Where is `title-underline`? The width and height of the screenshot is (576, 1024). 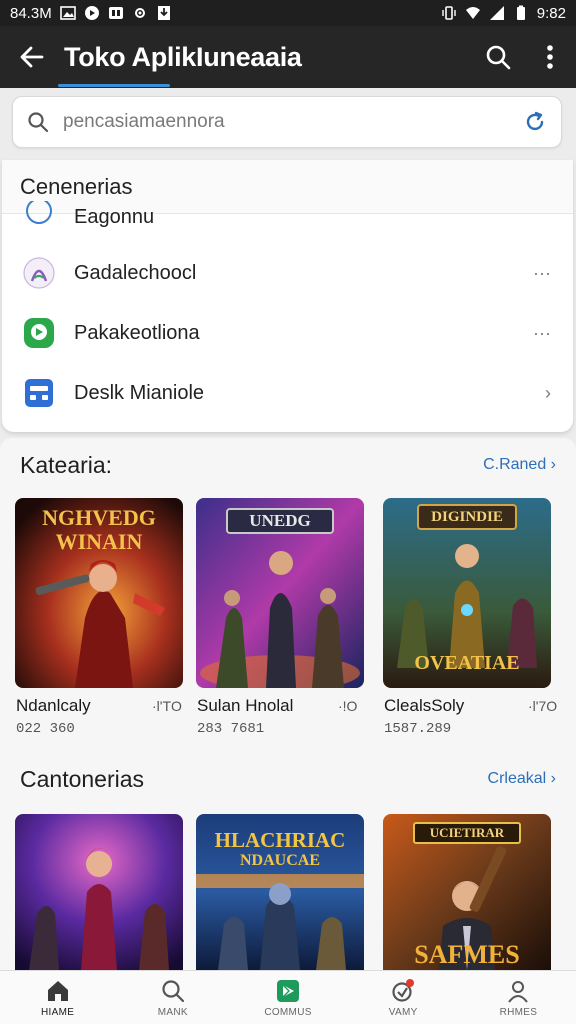
title-underline is located at coordinates (114, 85).